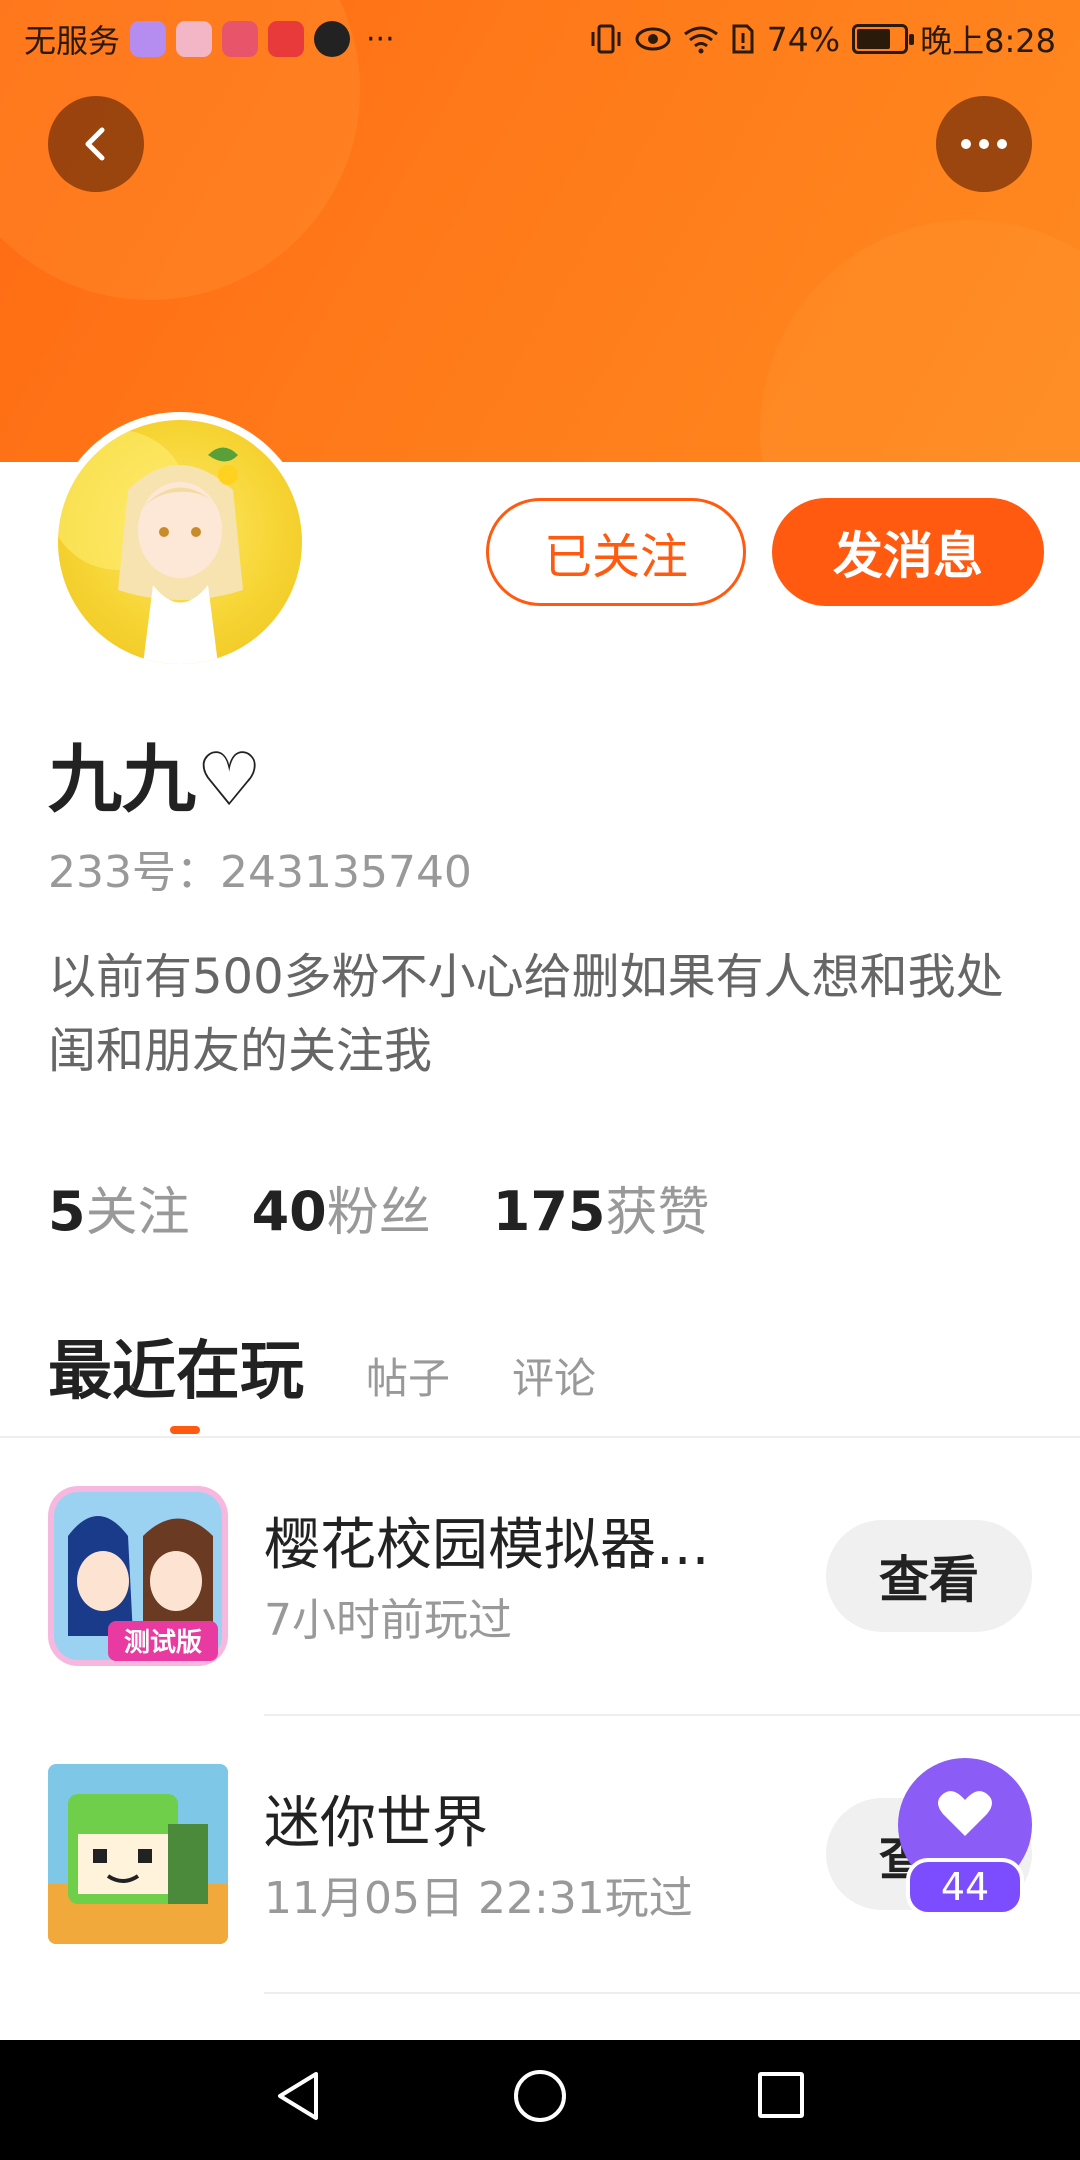  I want to click on stat-label: 粉丝, so click(378, 1213).